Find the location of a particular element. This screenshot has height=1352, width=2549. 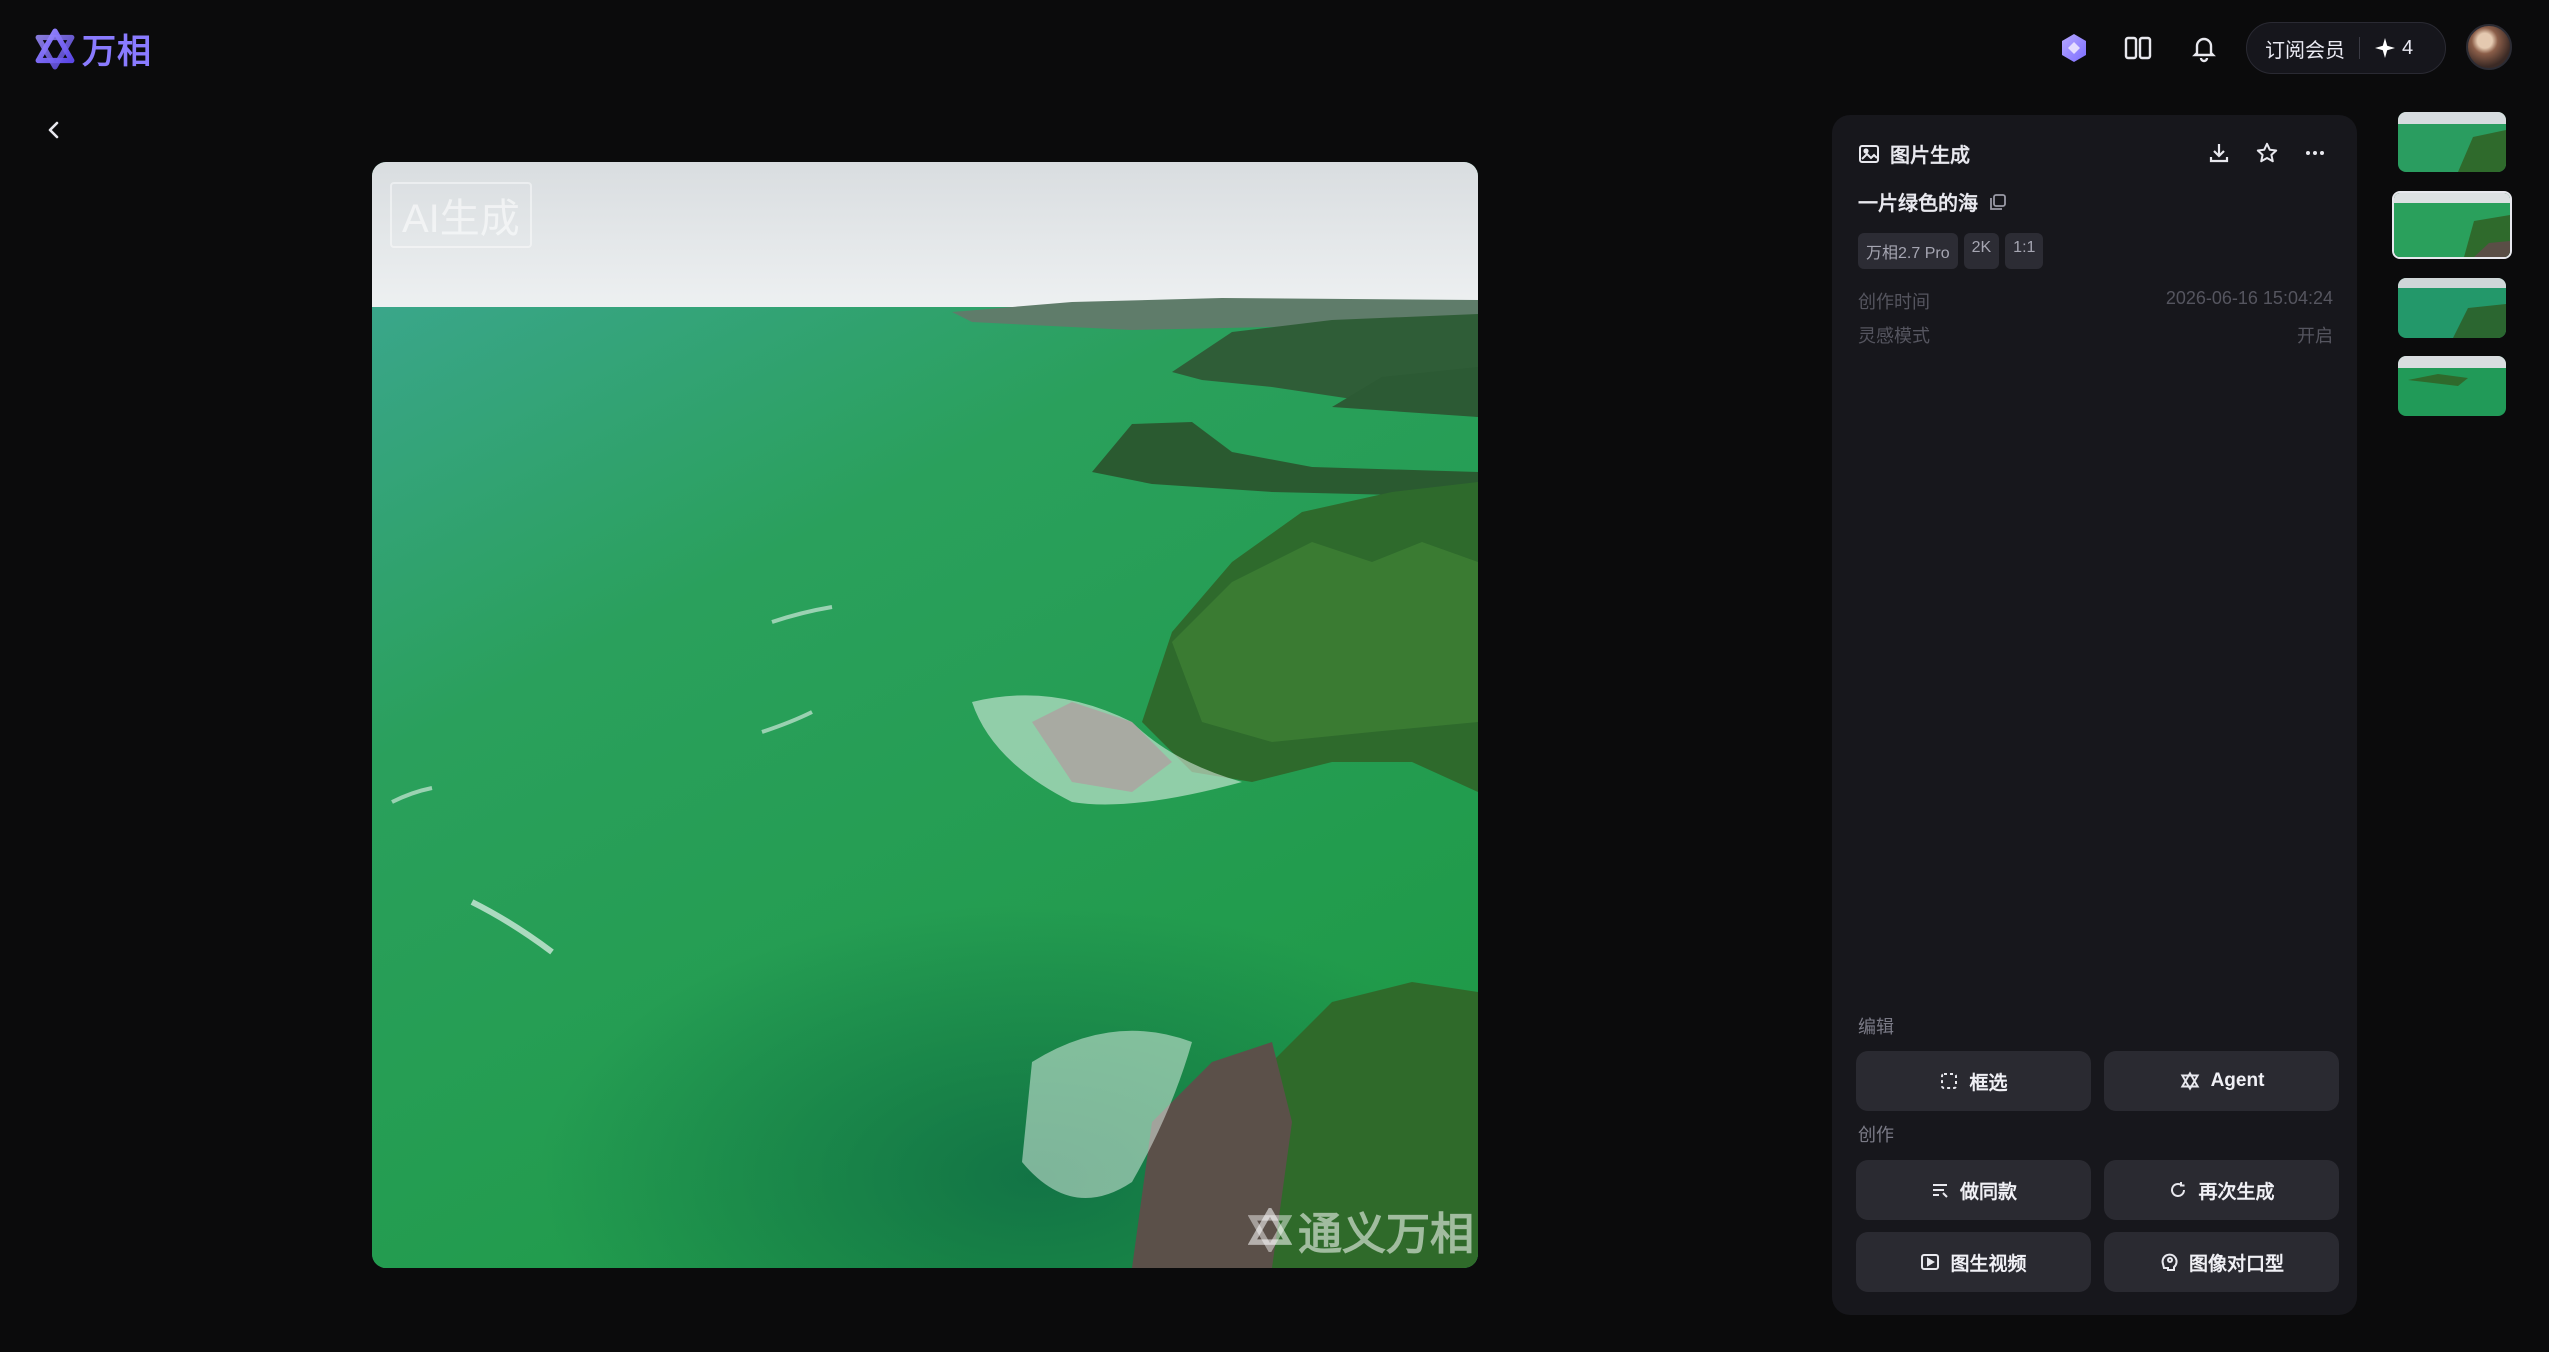

panel-title: 图片生成 is located at coordinates (1914, 153).